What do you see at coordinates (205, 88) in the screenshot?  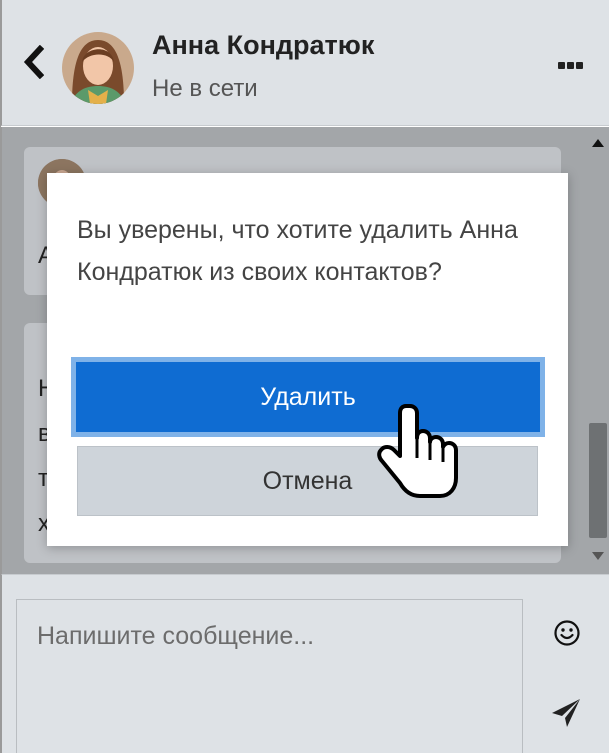 I see `contact-status: Не в сети` at bounding box center [205, 88].